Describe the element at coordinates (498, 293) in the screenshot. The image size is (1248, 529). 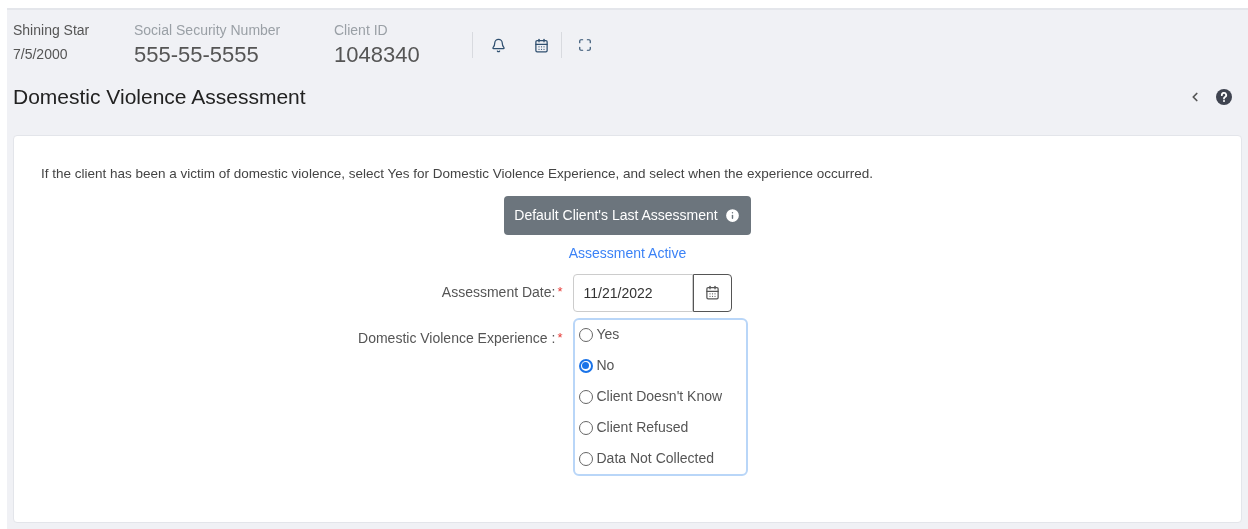
I see `field-label: Assessment Date:` at that location.